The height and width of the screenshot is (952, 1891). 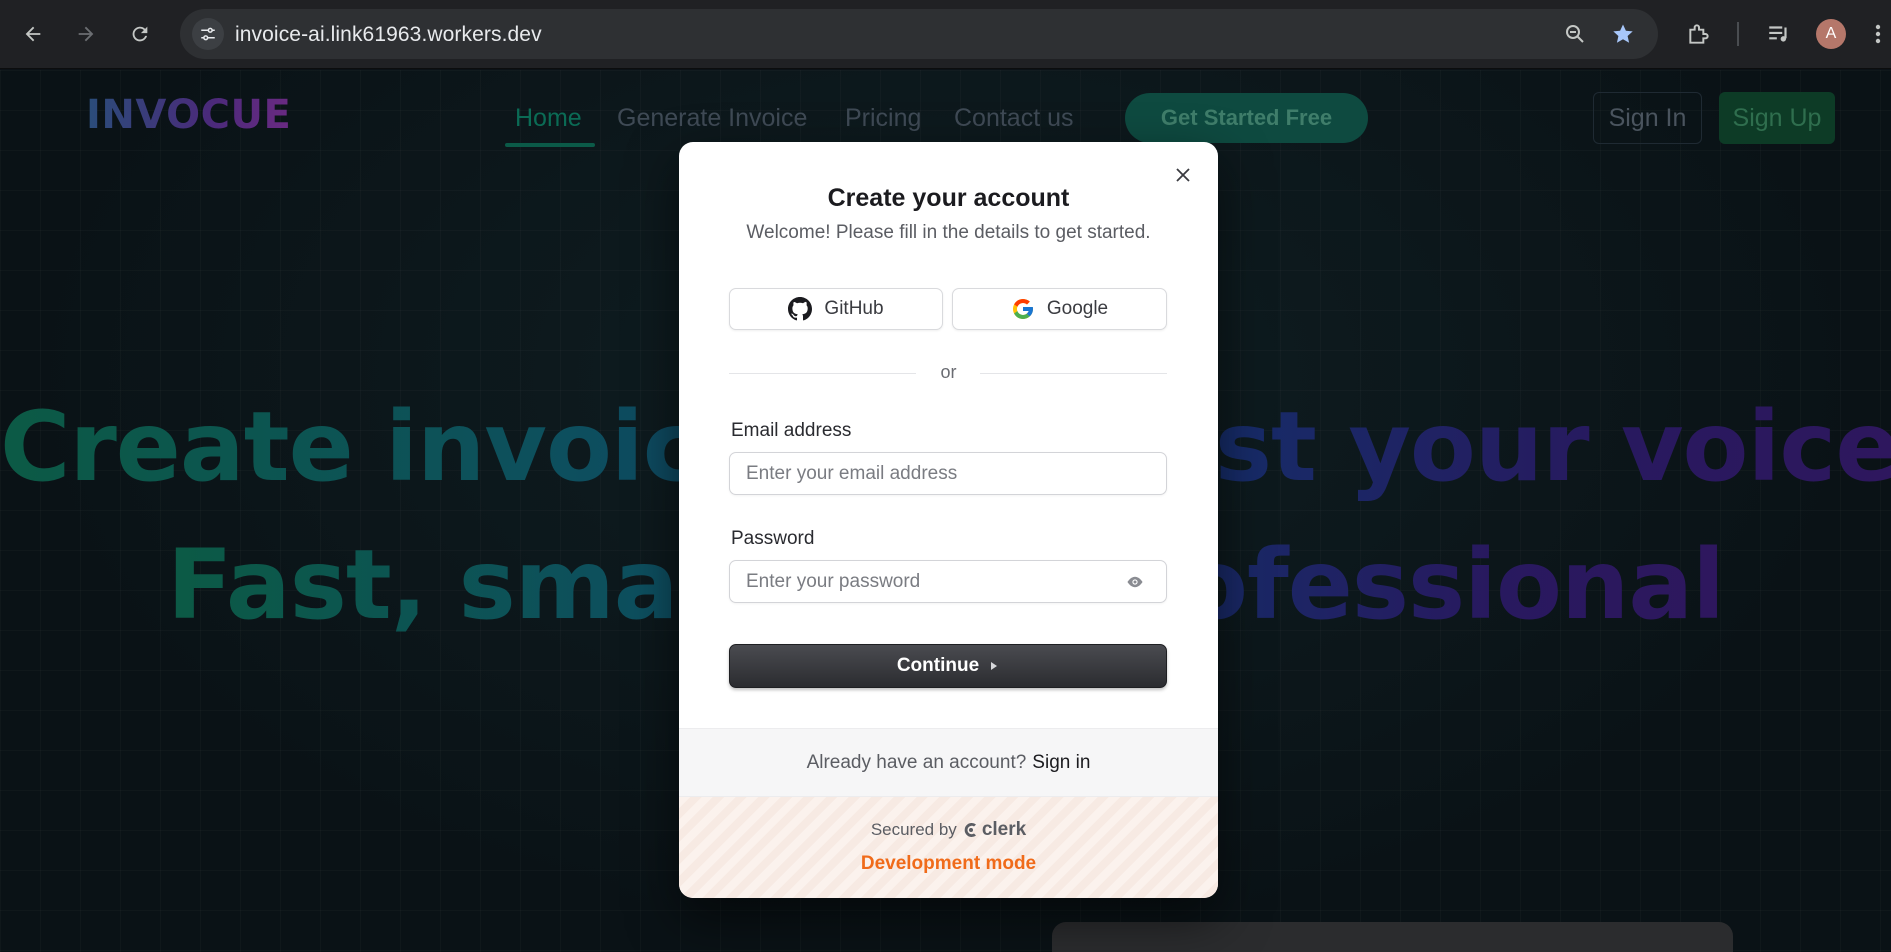 What do you see at coordinates (1022, 309) in the screenshot?
I see `google-icon` at bounding box center [1022, 309].